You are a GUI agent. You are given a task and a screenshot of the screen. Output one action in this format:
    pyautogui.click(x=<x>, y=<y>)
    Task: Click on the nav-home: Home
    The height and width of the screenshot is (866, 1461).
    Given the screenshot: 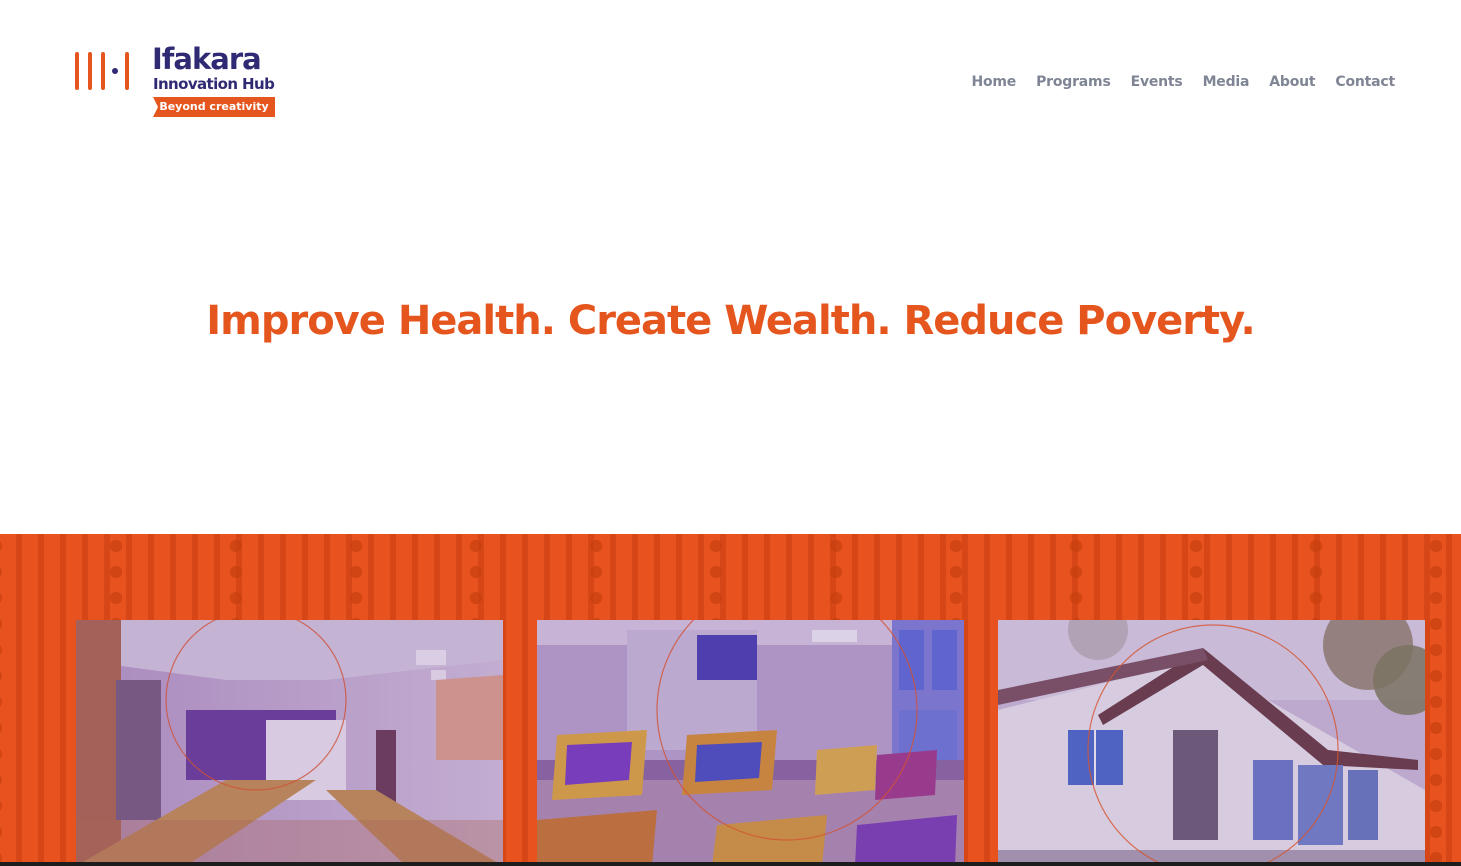 What is the action you would take?
    pyautogui.click(x=993, y=82)
    